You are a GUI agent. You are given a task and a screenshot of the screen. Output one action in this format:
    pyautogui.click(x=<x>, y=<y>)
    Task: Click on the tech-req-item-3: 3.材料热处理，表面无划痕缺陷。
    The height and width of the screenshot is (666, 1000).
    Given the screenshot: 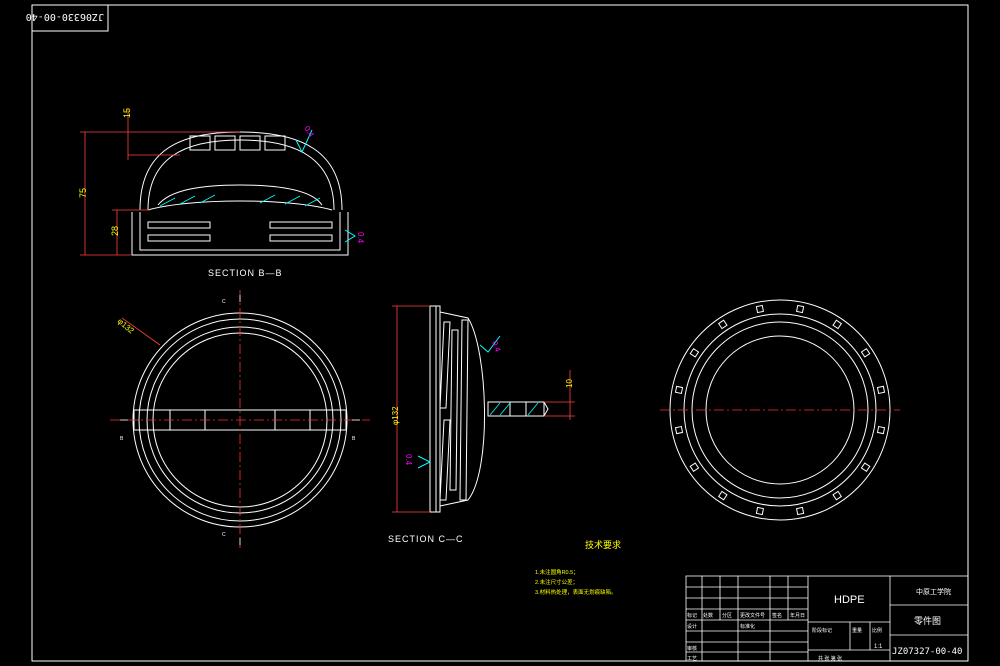 What is the action you would take?
    pyautogui.click(x=576, y=592)
    